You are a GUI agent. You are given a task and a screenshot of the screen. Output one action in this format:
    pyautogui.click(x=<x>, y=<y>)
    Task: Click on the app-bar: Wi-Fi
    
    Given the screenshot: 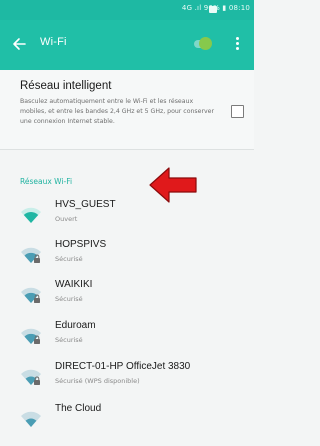 What is the action you would take?
    pyautogui.click(x=127, y=45)
    